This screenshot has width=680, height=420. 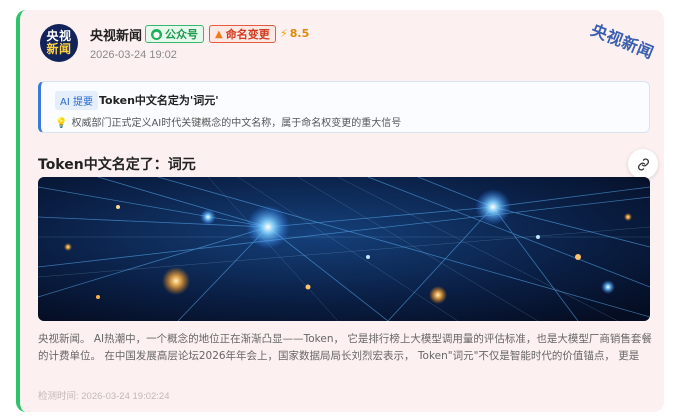 What do you see at coordinates (61, 123) in the screenshot?
I see `lightbulb-icon: 💡` at bounding box center [61, 123].